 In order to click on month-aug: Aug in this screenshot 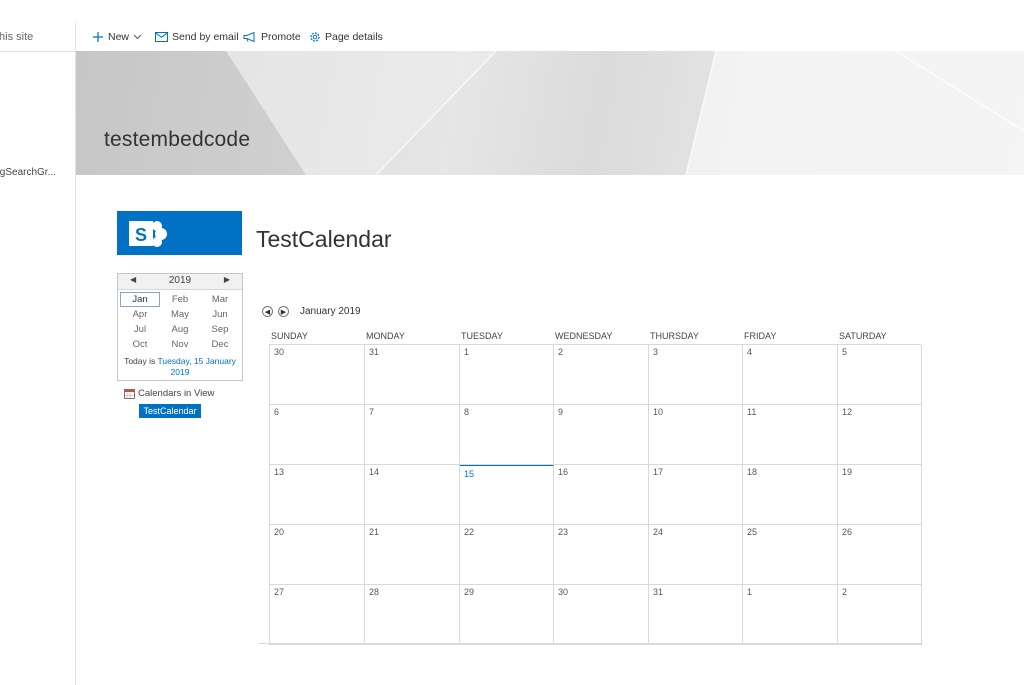, I will do `click(180, 329)`.